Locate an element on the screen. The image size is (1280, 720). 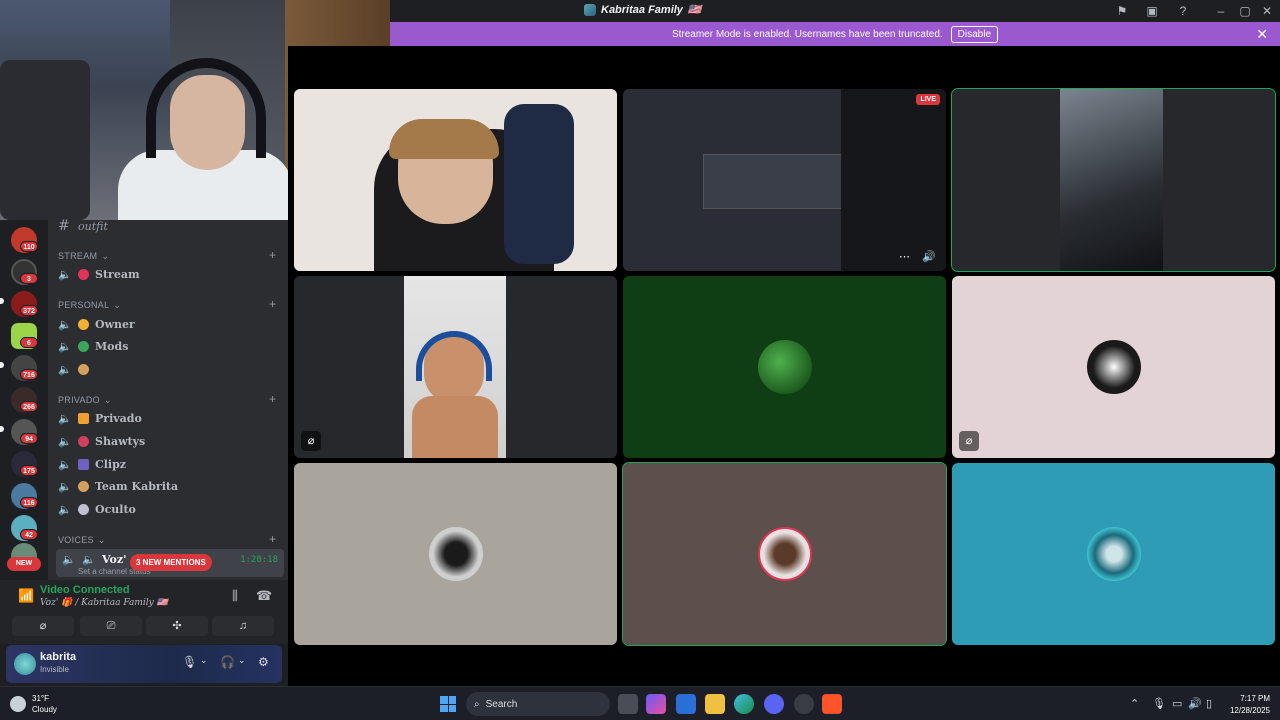
server-icon is located at coordinates (590, 9).